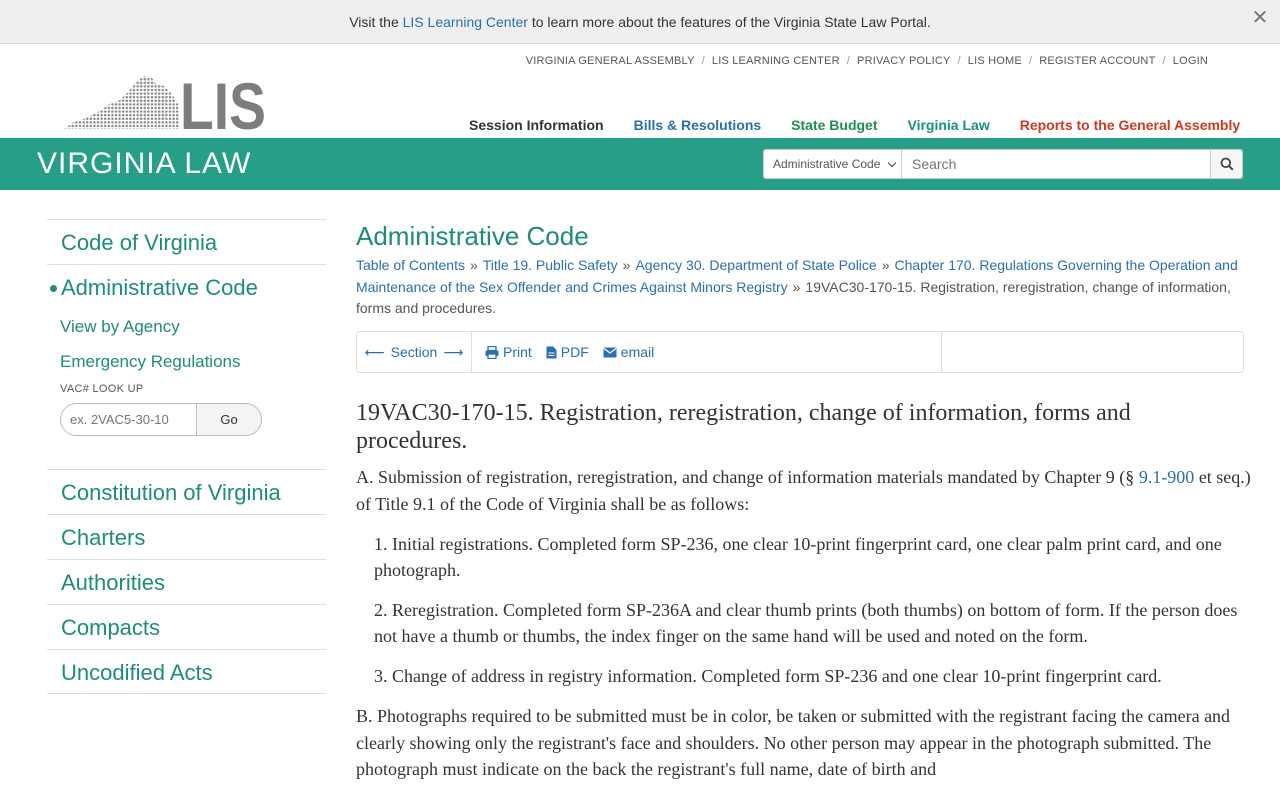 The width and height of the screenshot is (1280, 800). Describe the element at coordinates (800, 352) in the screenshot. I see `document-toolbar: ⟵ Section ⟶ Print PDF email` at that location.